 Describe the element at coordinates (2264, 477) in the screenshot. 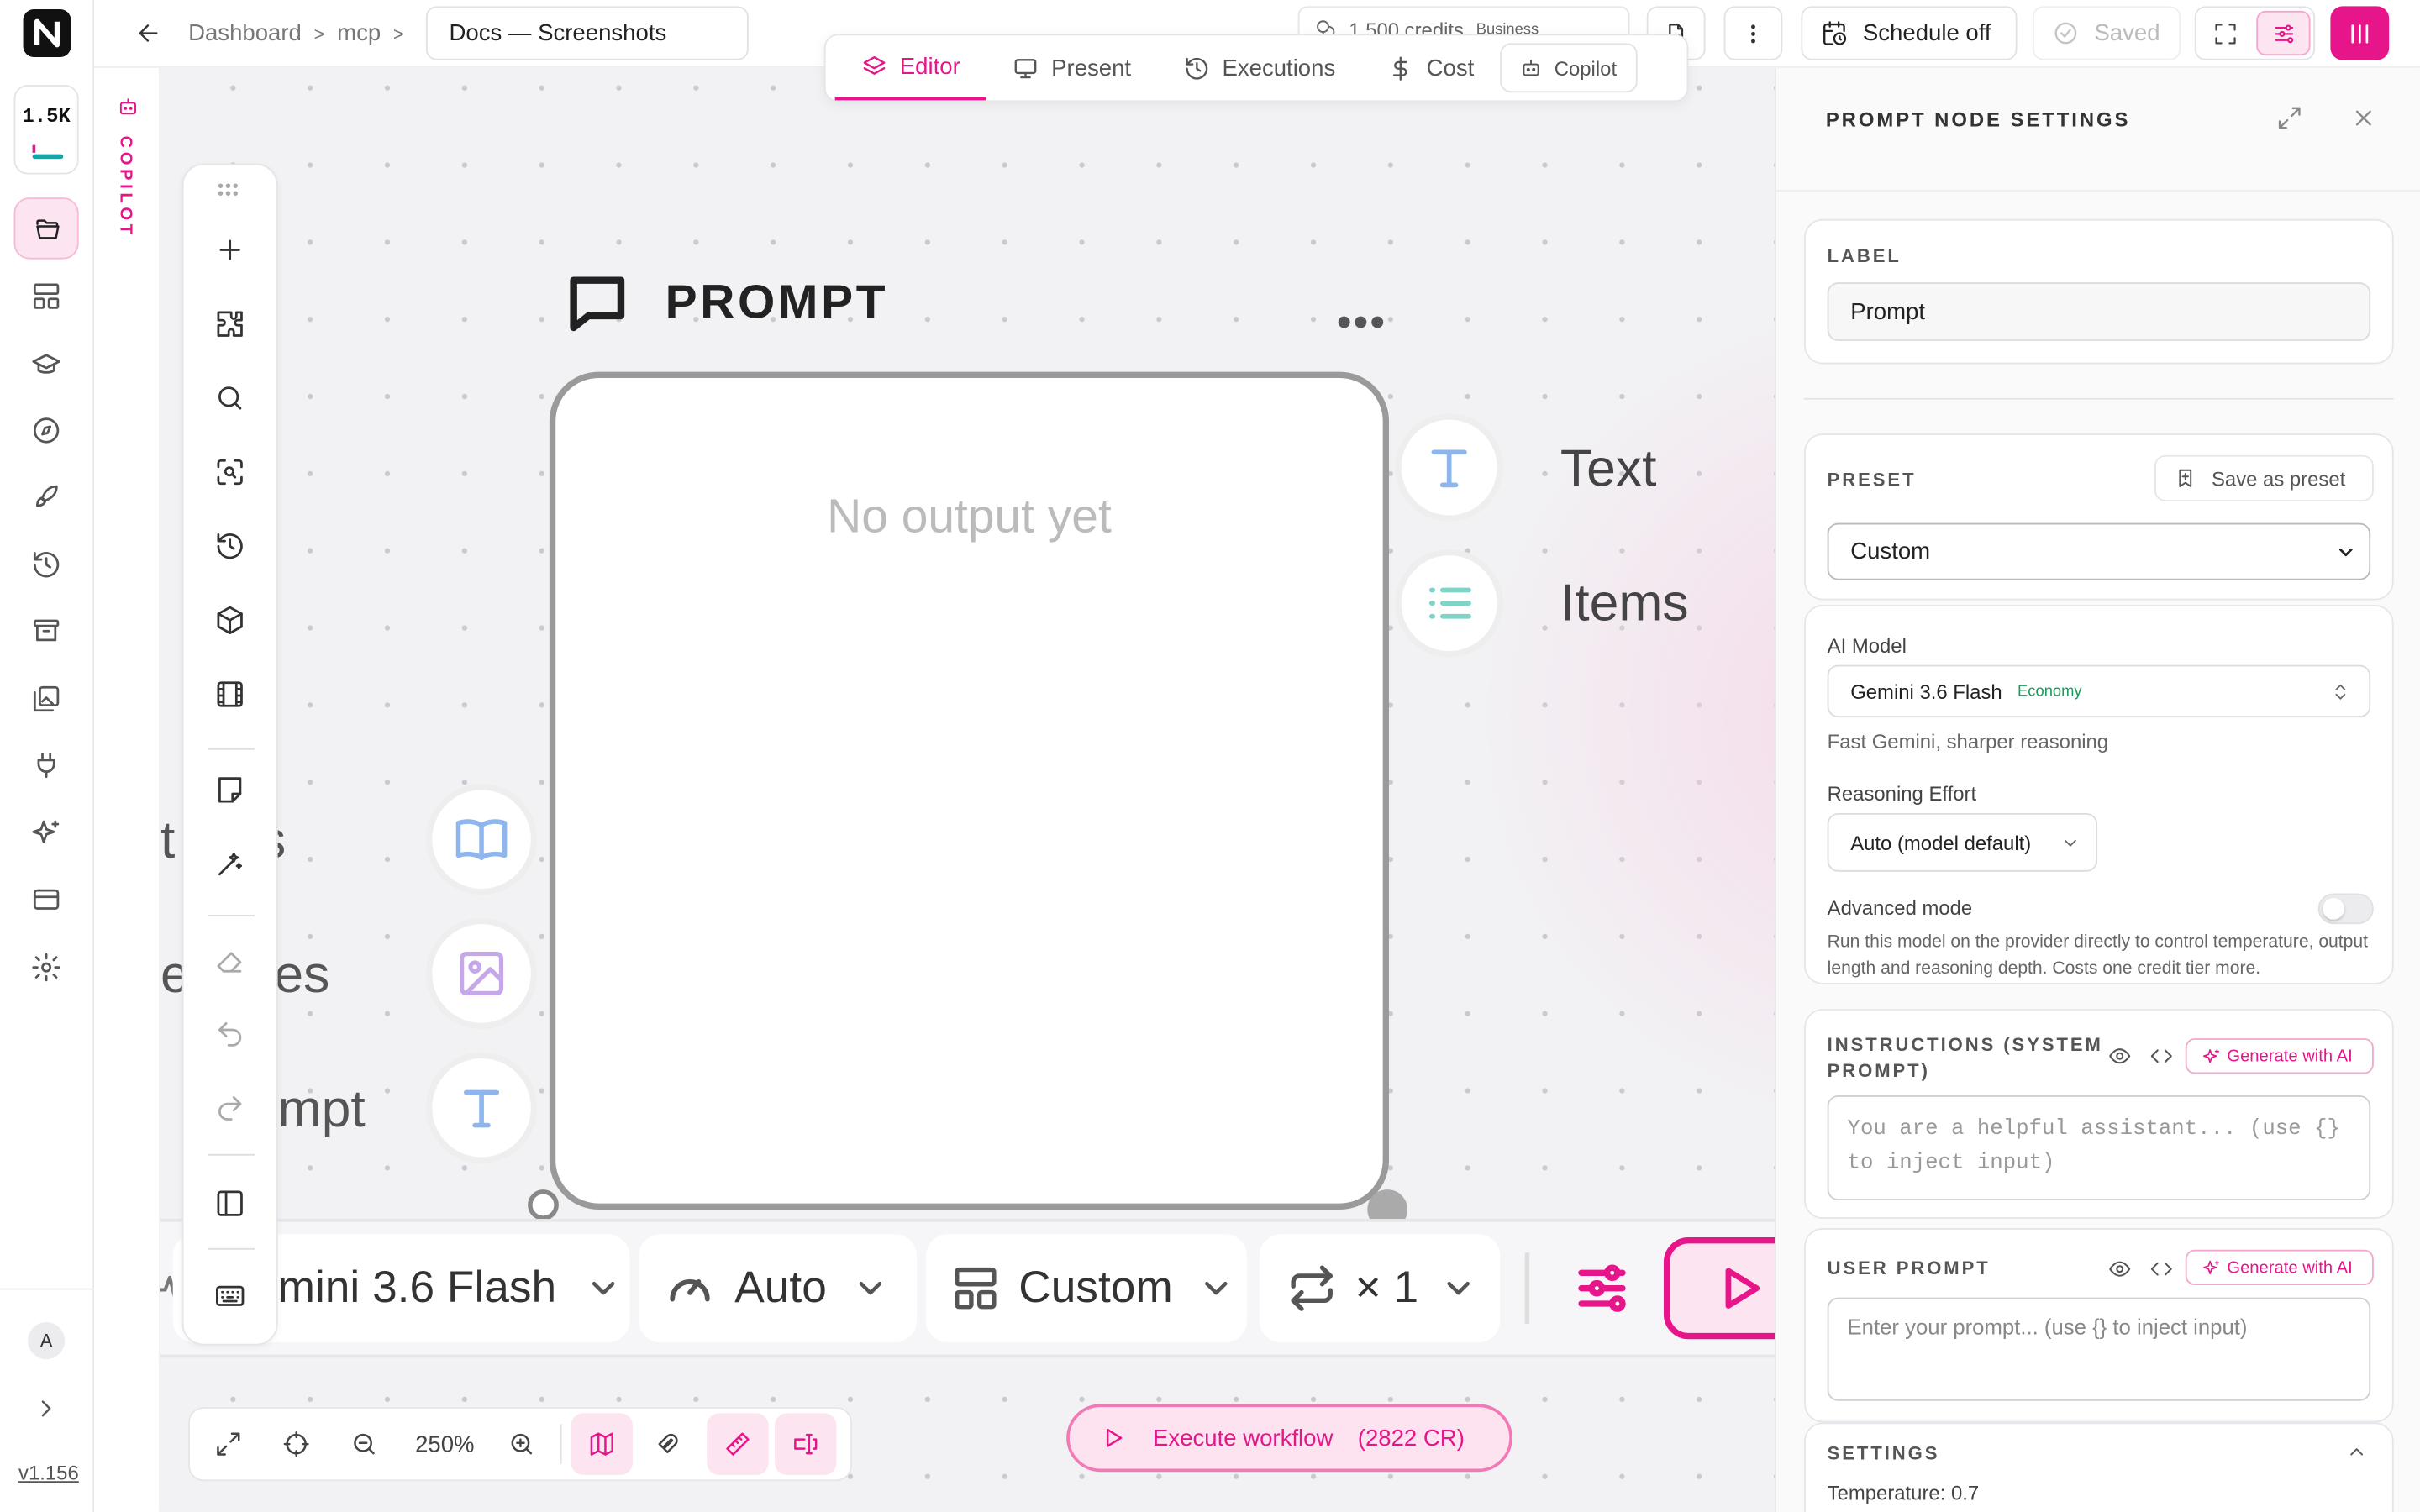

I see `save-preset-button: Save as preset` at that location.